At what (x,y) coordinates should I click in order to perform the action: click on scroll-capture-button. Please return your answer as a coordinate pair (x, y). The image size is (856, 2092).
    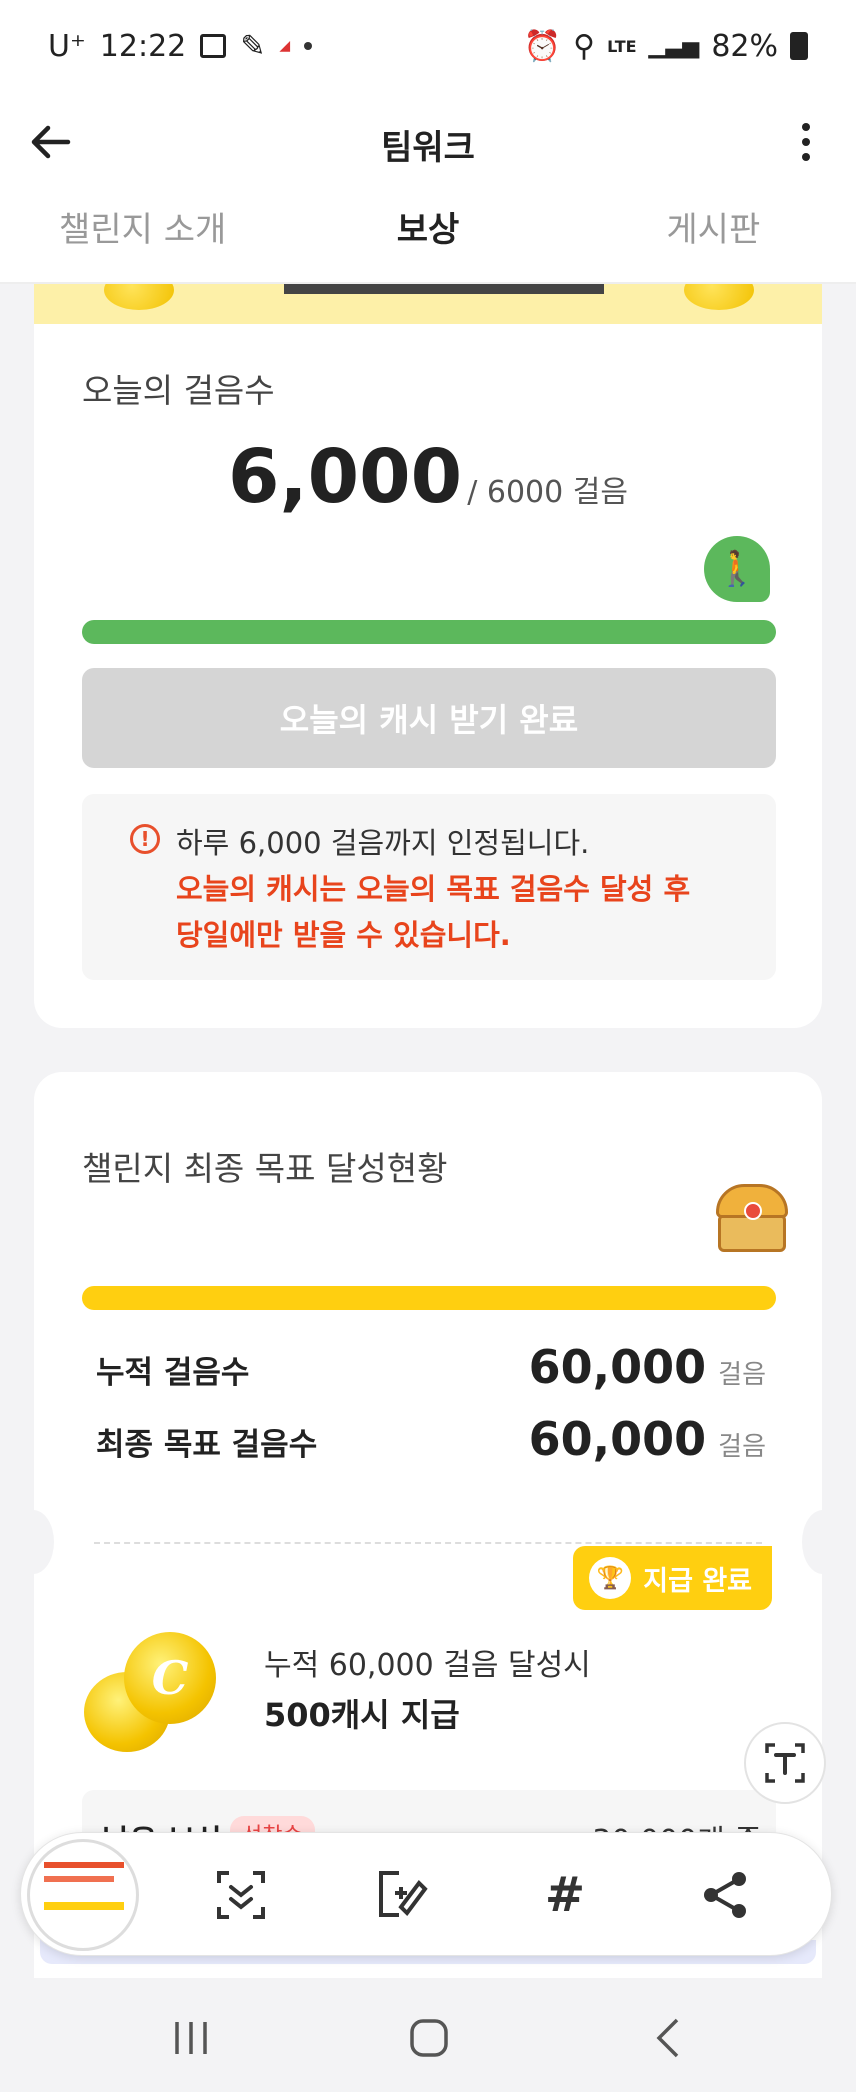
    Looking at the image, I should click on (241, 1895).